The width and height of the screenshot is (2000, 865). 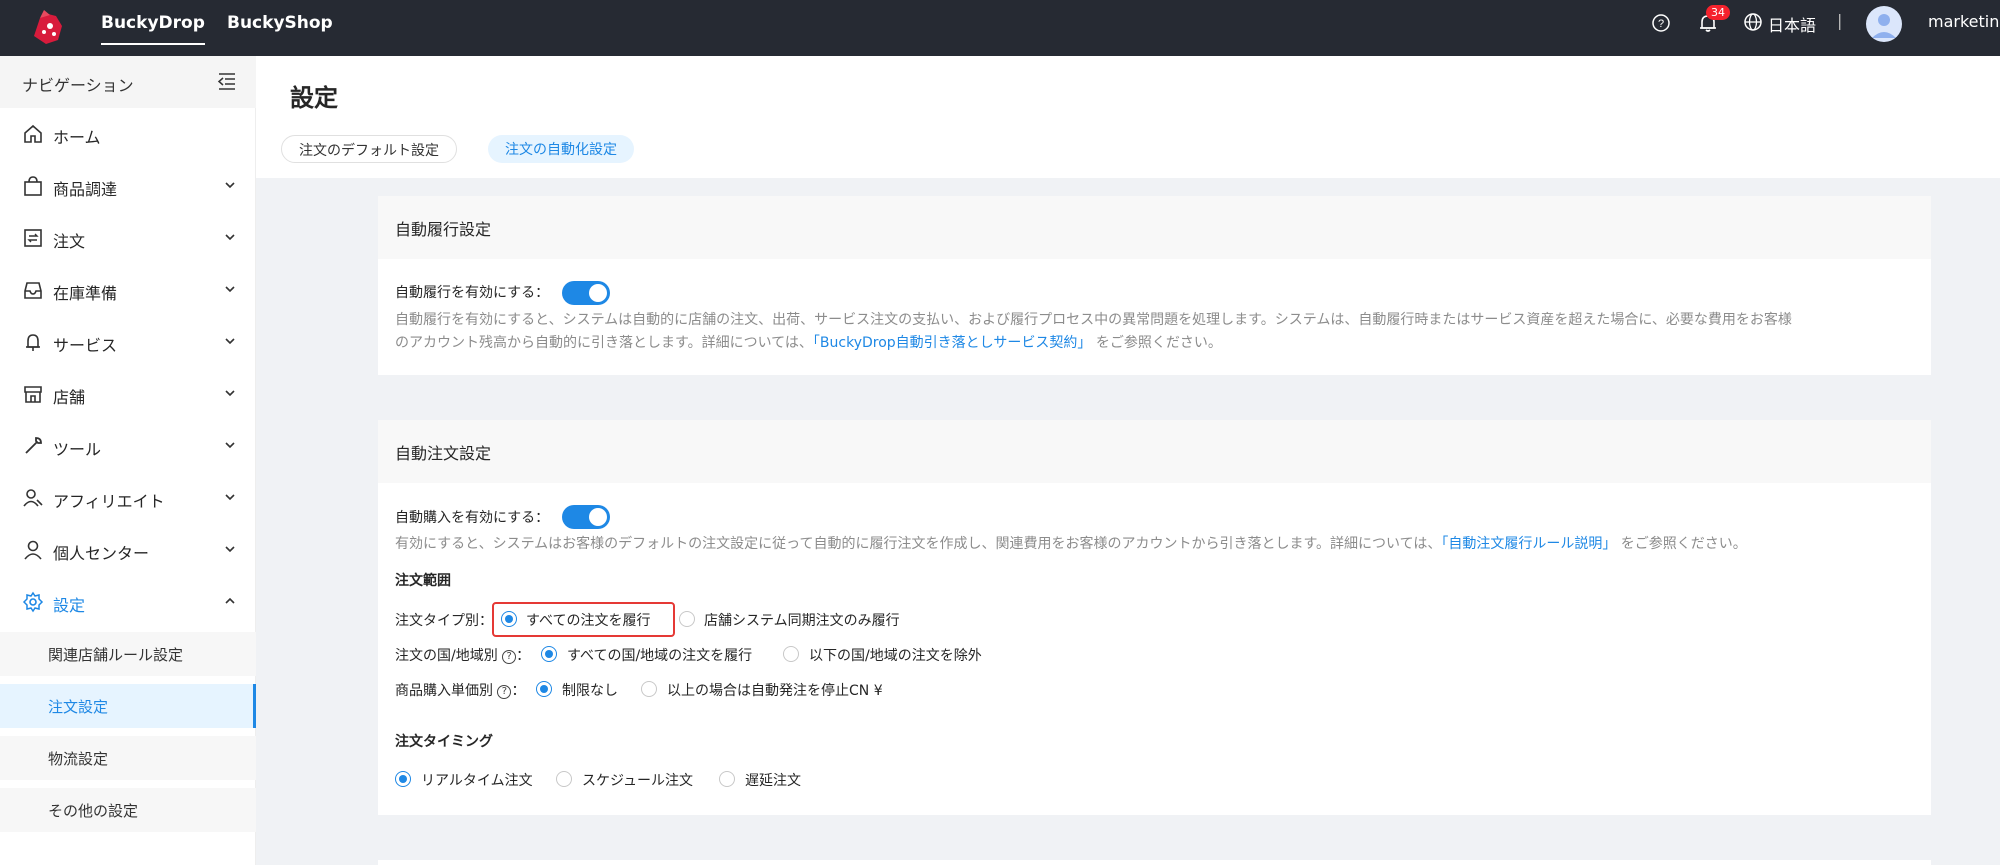 What do you see at coordinates (128, 186) in the screenshot?
I see `sidebar-item-sourcing: 商品調達` at bounding box center [128, 186].